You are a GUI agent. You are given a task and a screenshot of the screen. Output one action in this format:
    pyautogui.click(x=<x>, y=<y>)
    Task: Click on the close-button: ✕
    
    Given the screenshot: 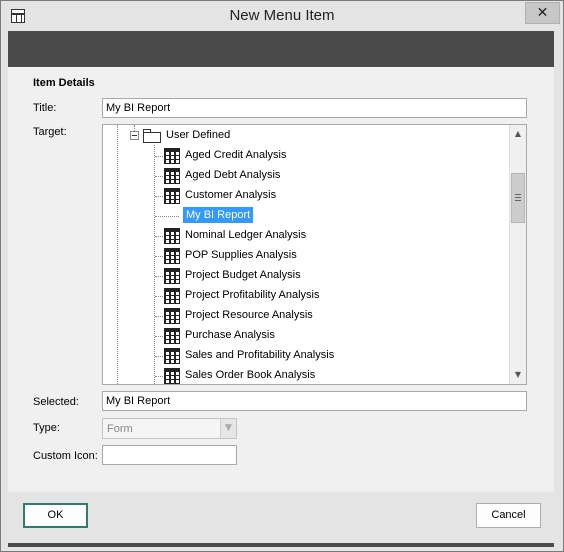 What is the action you would take?
    pyautogui.click(x=542, y=13)
    